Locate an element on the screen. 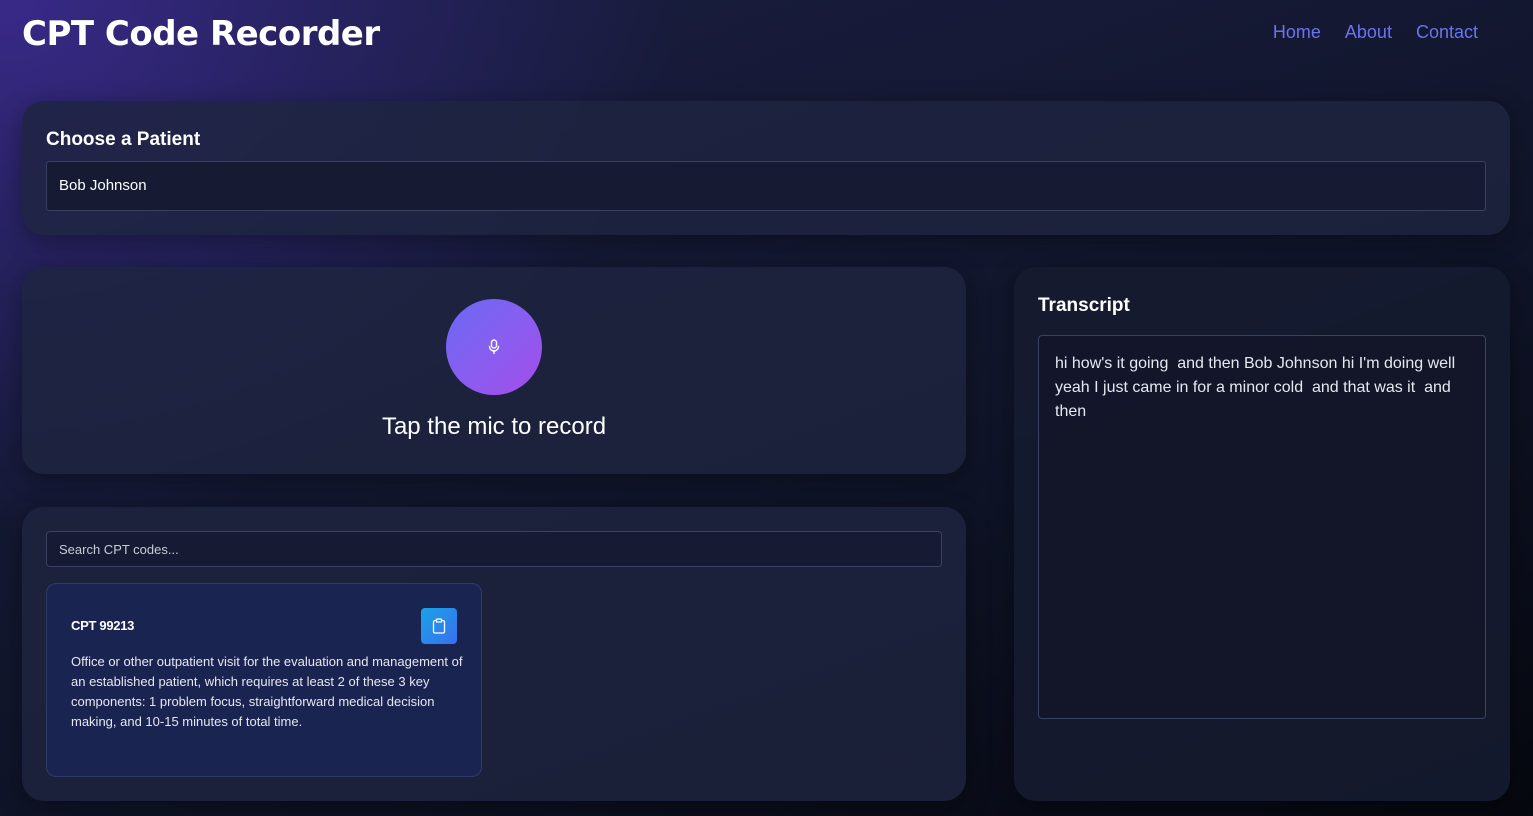  patient-heading: Choose a Patient is located at coordinates (123, 139).